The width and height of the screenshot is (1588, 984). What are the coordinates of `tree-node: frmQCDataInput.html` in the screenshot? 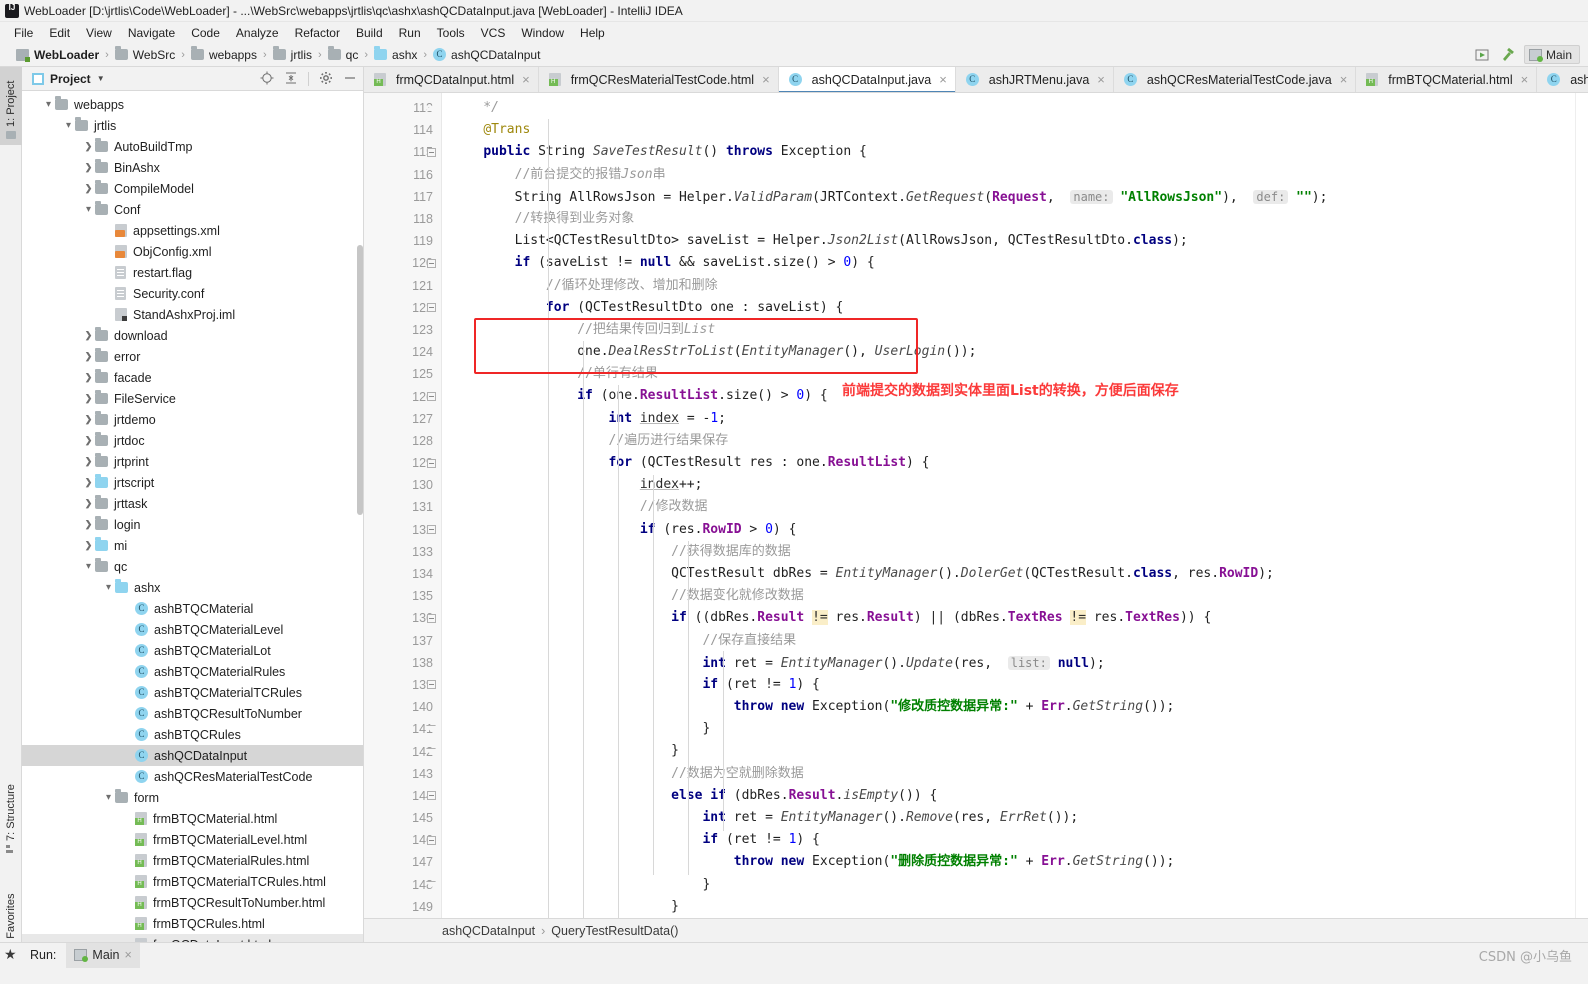 It's located at (192, 938).